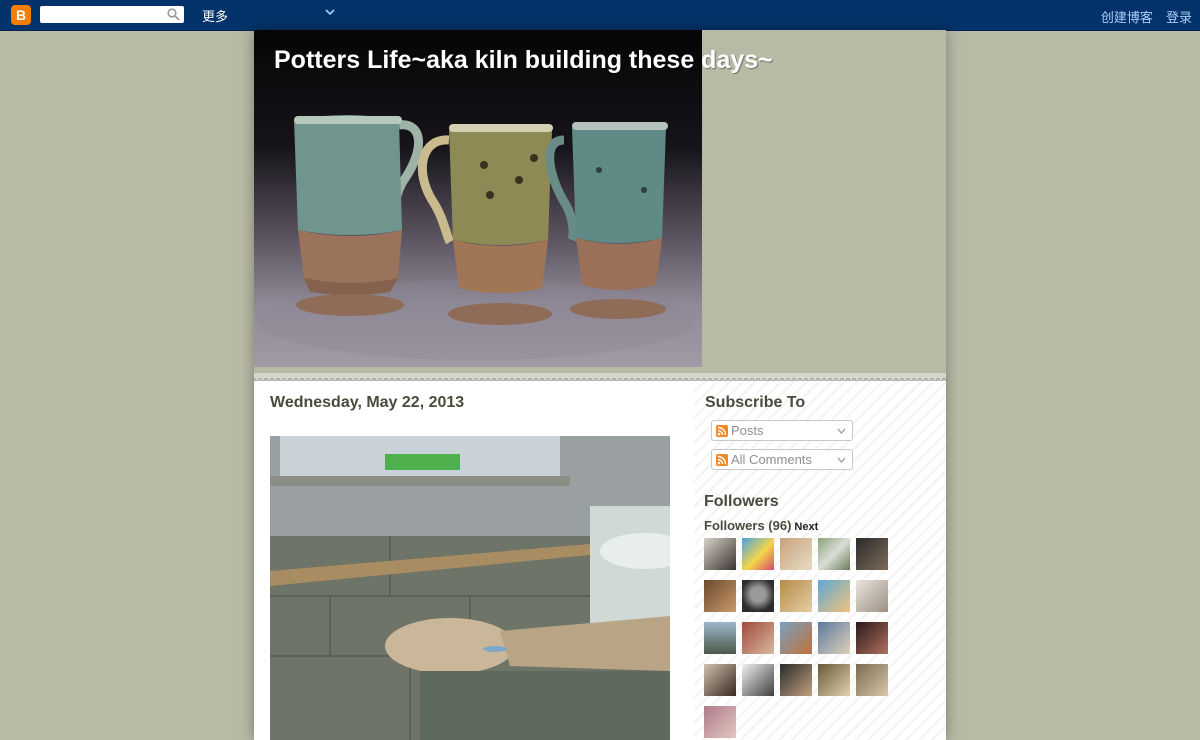 This screenshot has width=1200, height=740. I want to click on followers-title: Followers, so click(741, 501).